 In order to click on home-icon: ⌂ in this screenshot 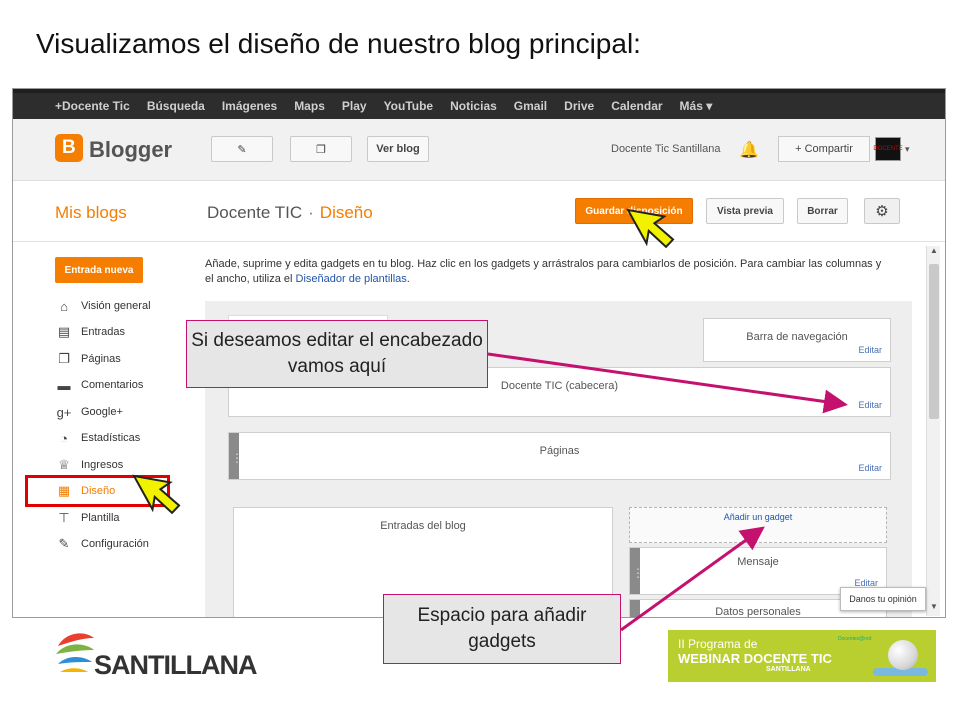, I will do `click(64, 306)`.